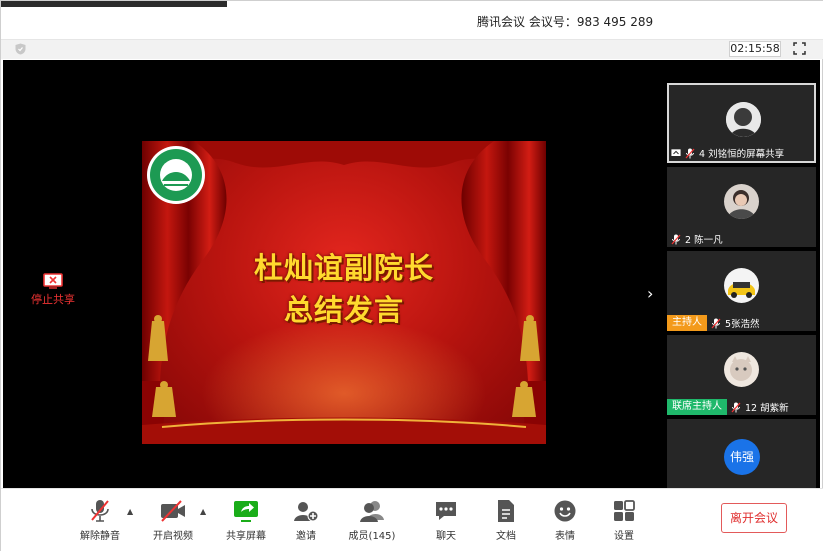 The height and width of the screenshot is (551, 823). I want to click on shield-icon, so click(20, 49).